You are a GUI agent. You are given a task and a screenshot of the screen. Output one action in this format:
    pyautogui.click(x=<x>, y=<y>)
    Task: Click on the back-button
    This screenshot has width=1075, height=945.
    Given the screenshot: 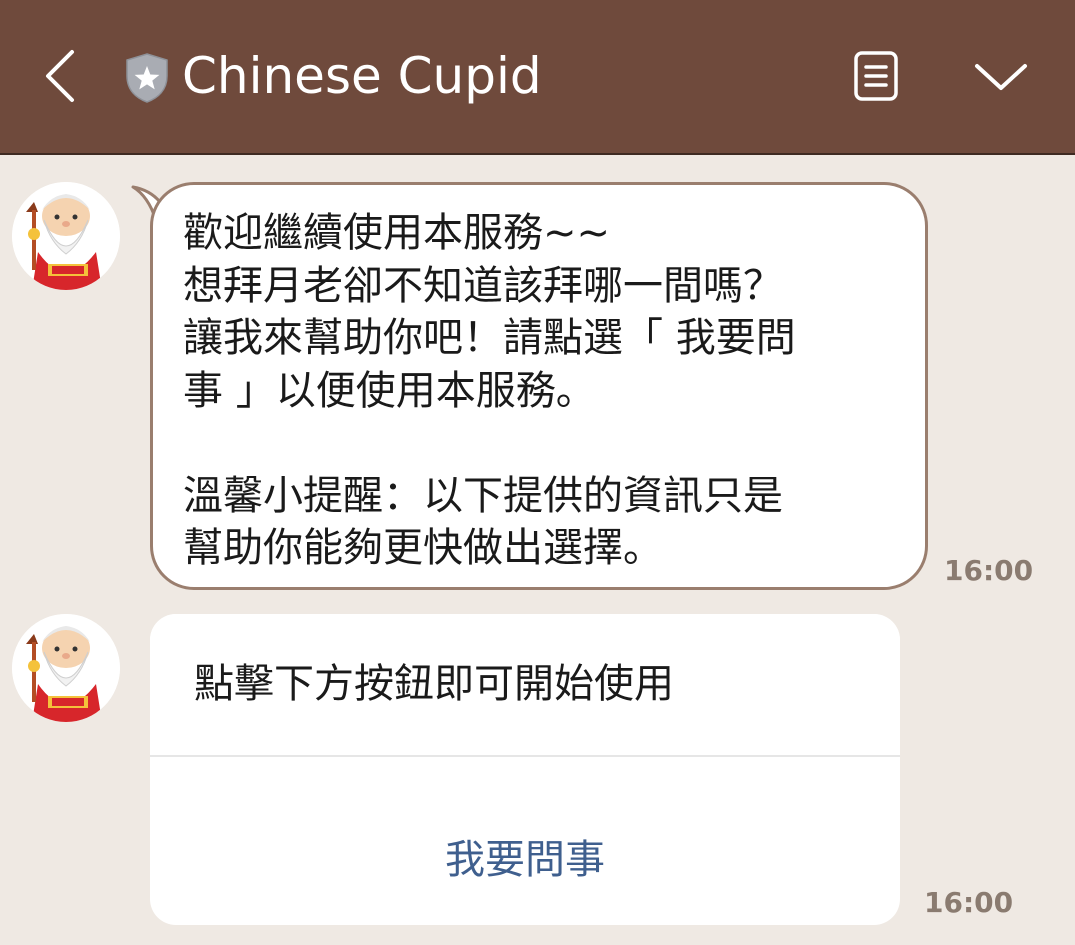 What is the action you would take?
    pyautogui.click(x=60, y=76)
    